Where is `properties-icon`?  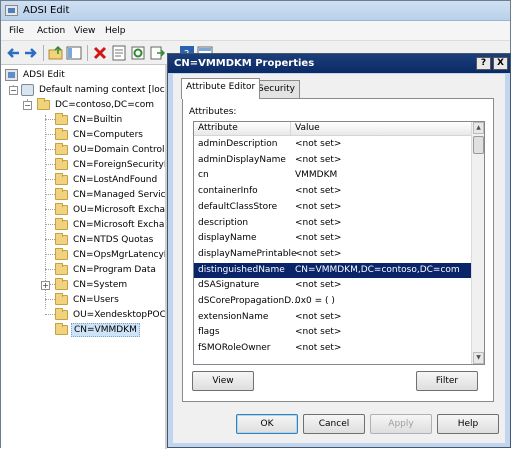 properties-icon is located at coordinates (119, 53).